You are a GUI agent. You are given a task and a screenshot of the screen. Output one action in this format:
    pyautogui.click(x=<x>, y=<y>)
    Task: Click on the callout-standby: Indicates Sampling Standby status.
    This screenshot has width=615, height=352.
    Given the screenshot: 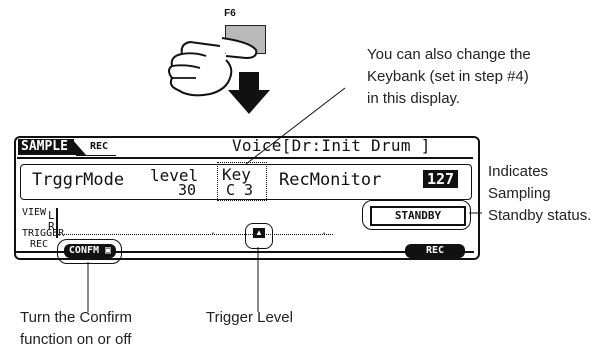 What is the action you would take?
    pyautogui.click(x=539, y=194)
    